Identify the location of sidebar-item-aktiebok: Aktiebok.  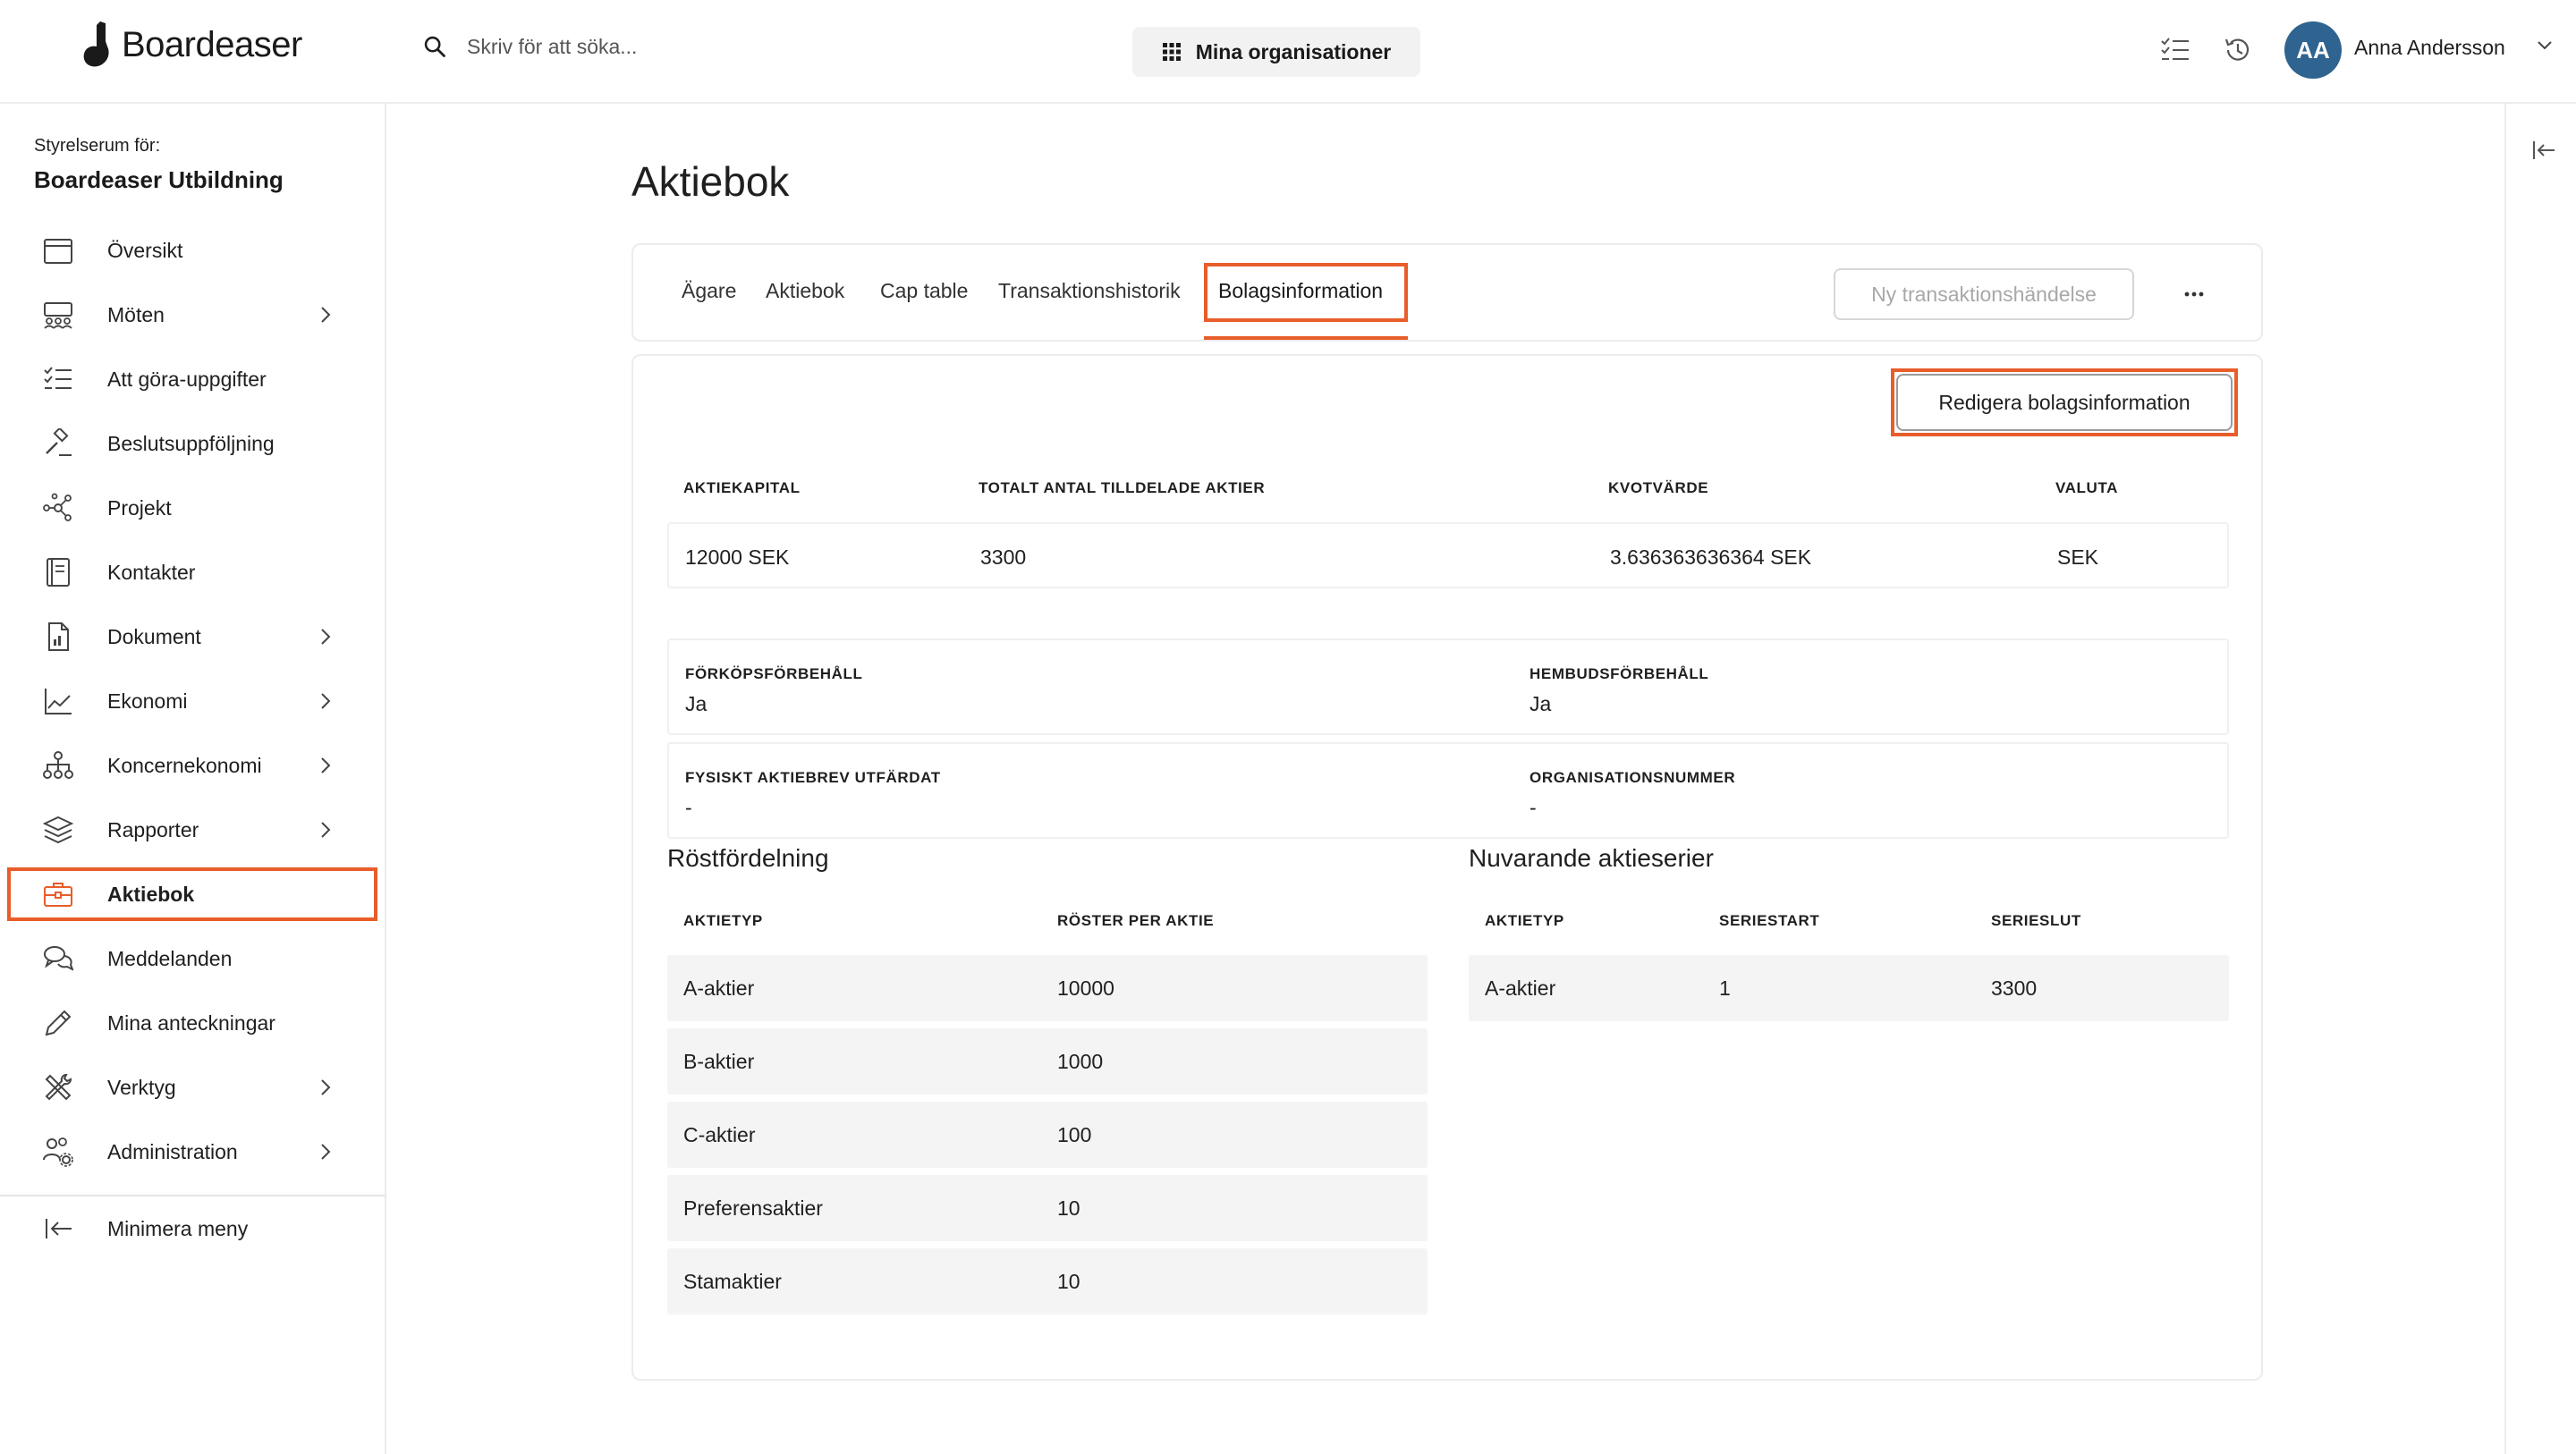
(192, 894).